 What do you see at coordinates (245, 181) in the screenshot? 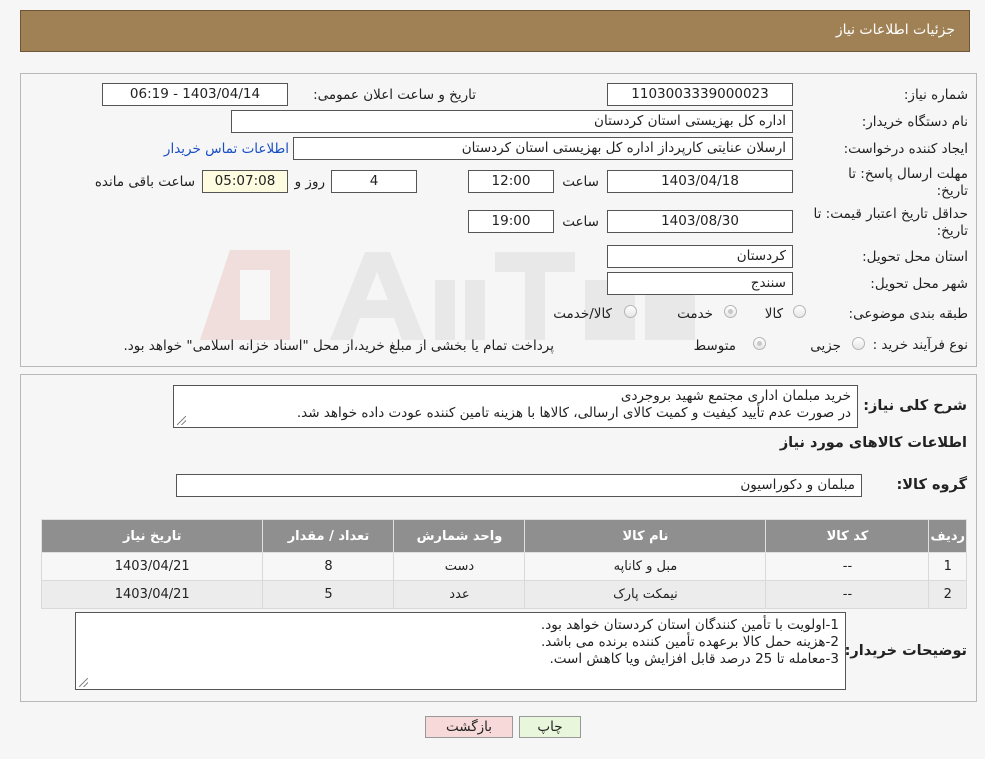
I see `remaining-time-field: 05:07:08` at bounding box center [245, 181].